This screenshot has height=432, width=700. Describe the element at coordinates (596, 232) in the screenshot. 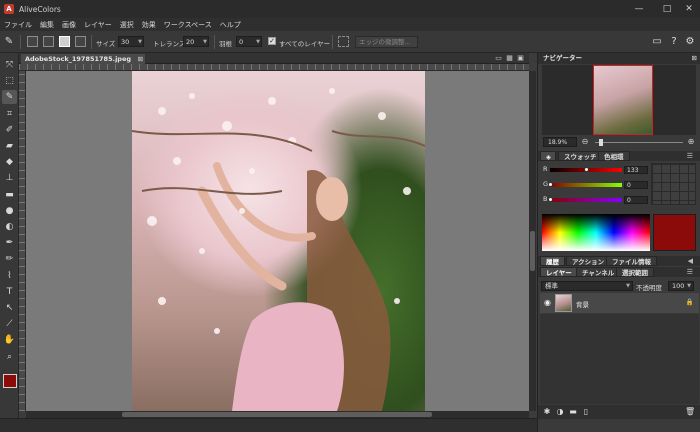

I see `color-spectrum` at that location.